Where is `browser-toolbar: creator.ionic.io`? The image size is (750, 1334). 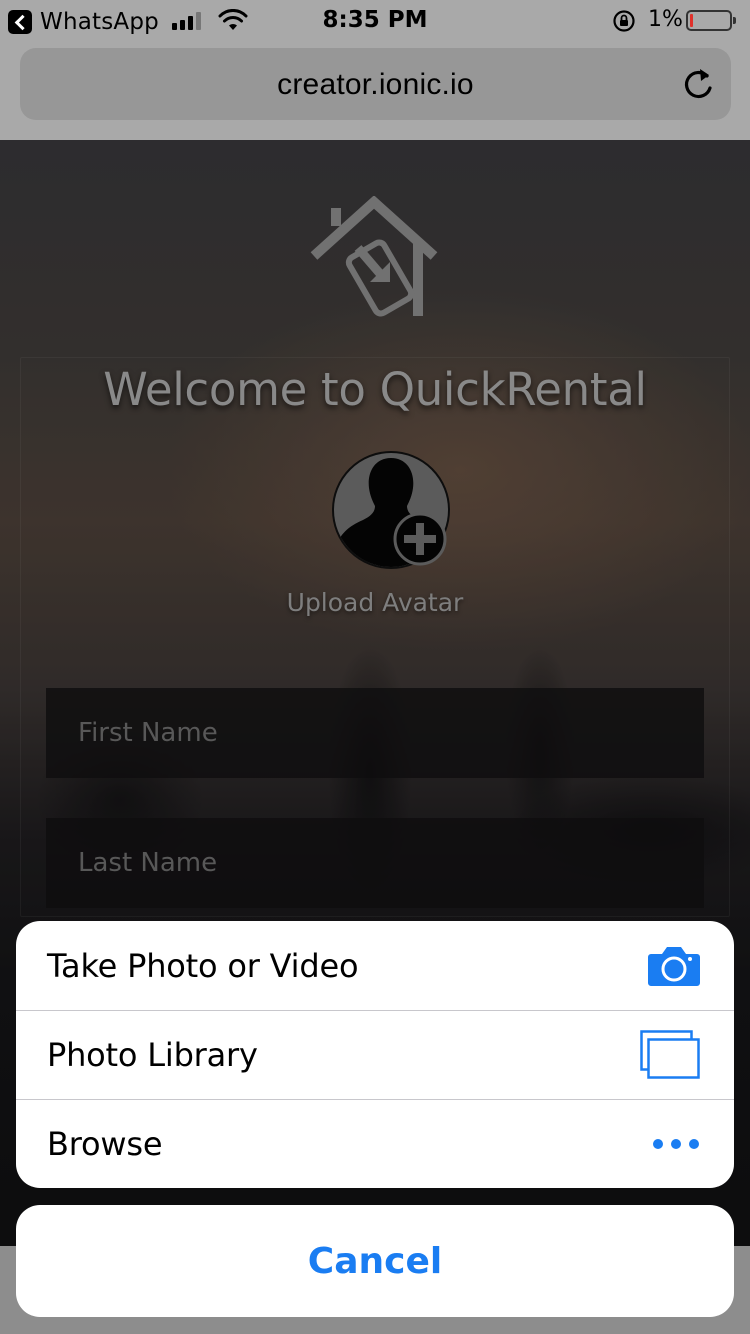
browser-toolbar: creator.ionic.io is located at coordinates (375, 90).